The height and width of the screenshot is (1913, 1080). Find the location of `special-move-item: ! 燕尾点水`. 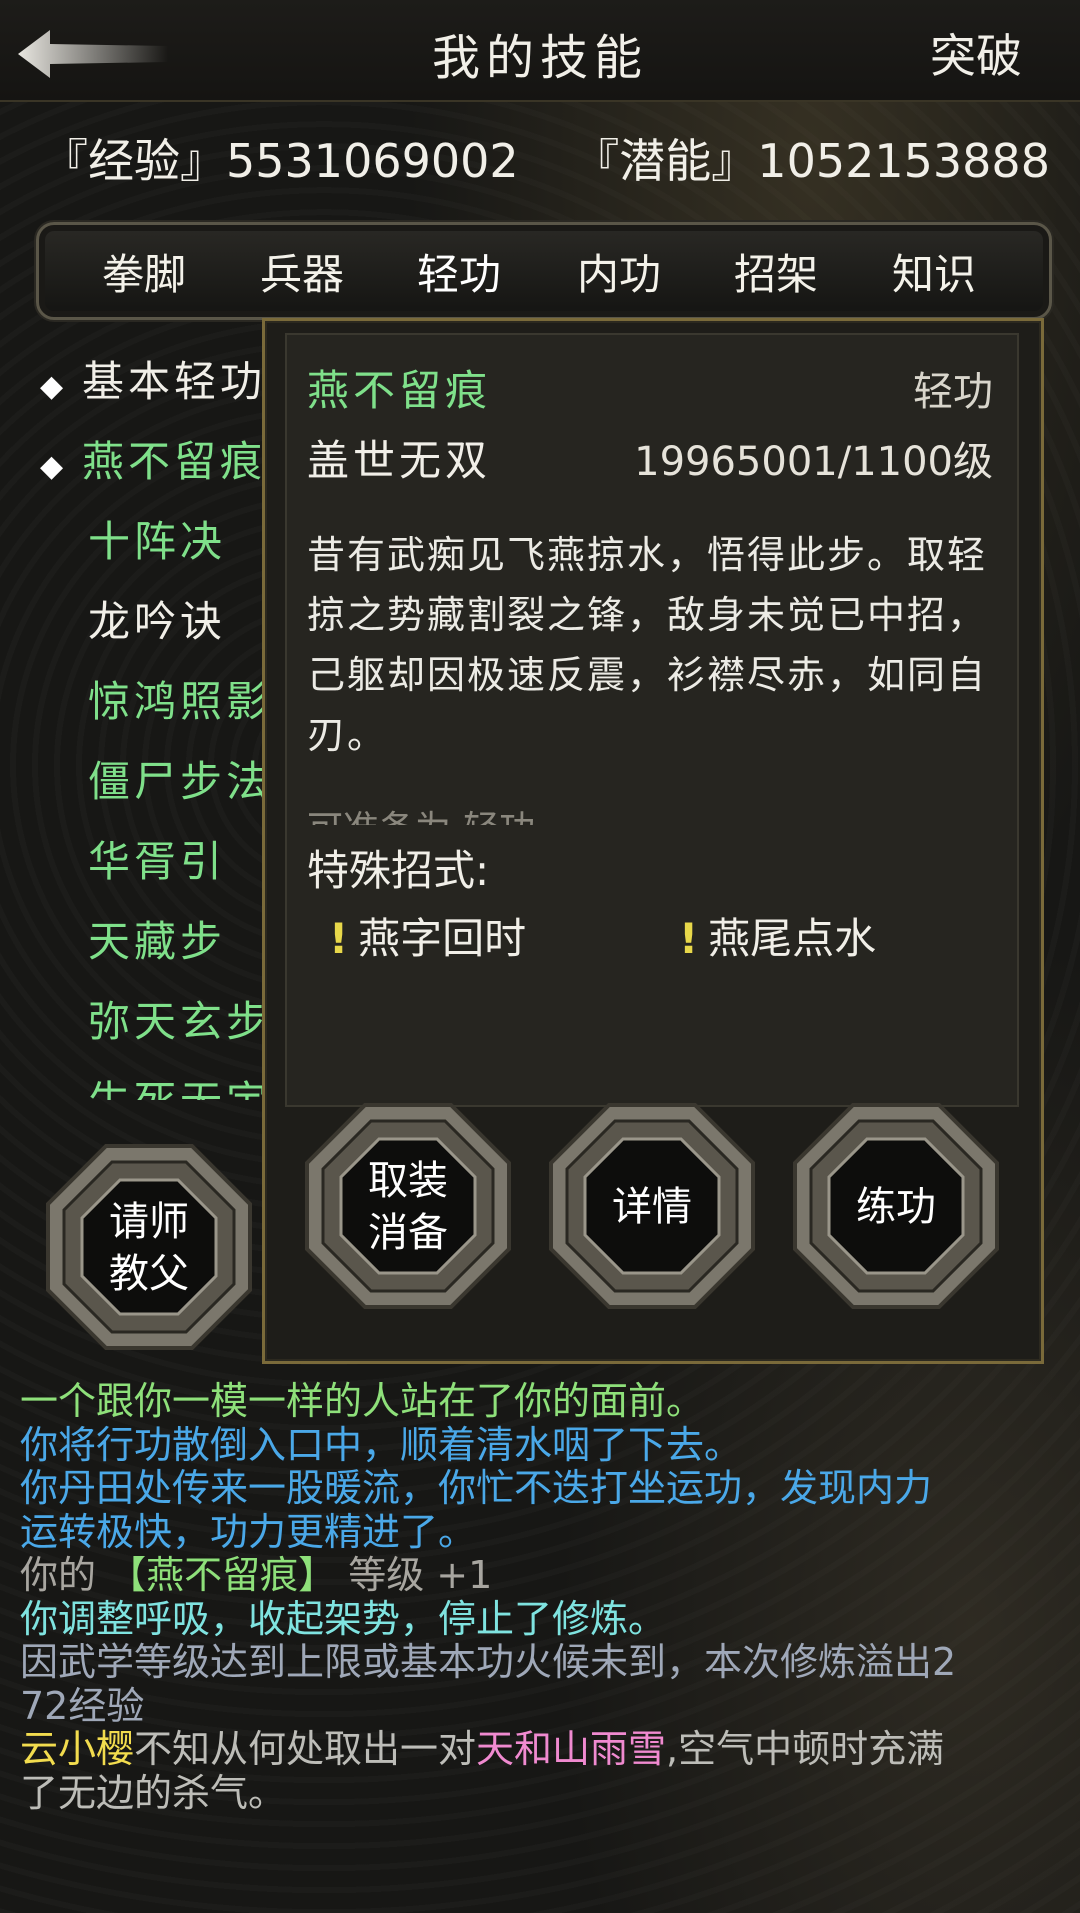

special-move-item: ! 燕尾点水 is located at coordinates (777, 935).